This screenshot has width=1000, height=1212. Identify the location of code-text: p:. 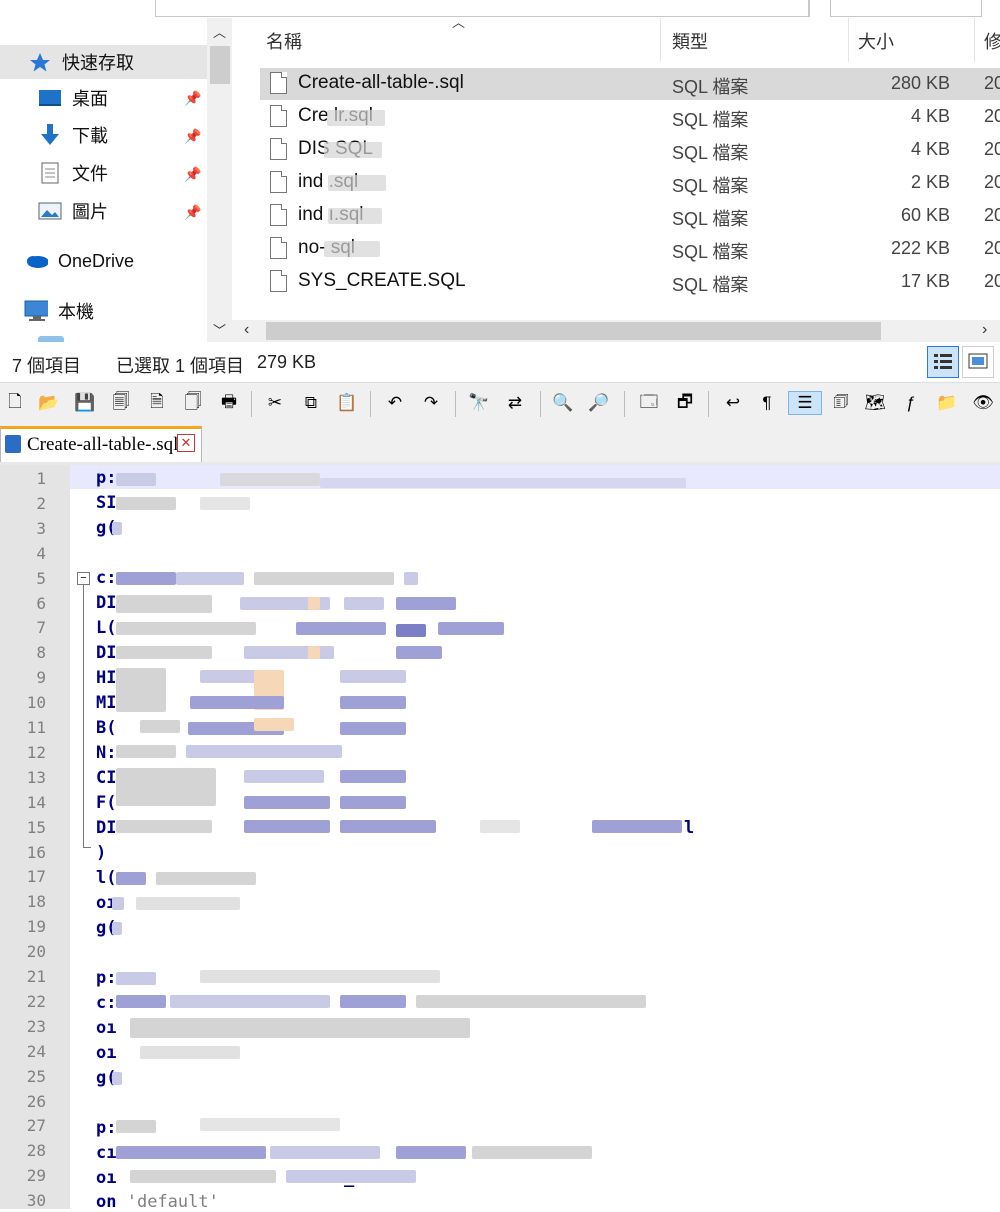
(106, 478).